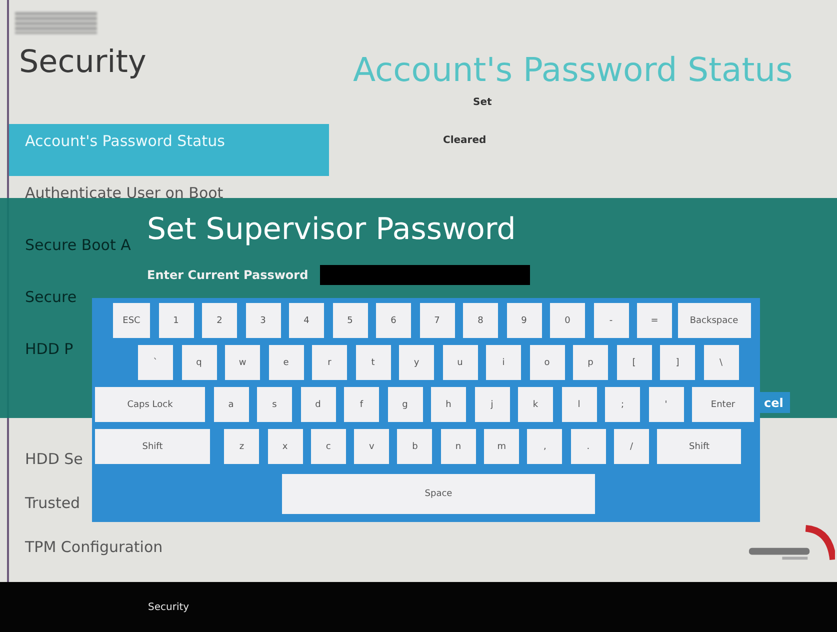 This screenshot has width=837, height=632. Describe the element at coordinates (502, 446) in the screenshot. I see `keyboard-key: m` at that location.